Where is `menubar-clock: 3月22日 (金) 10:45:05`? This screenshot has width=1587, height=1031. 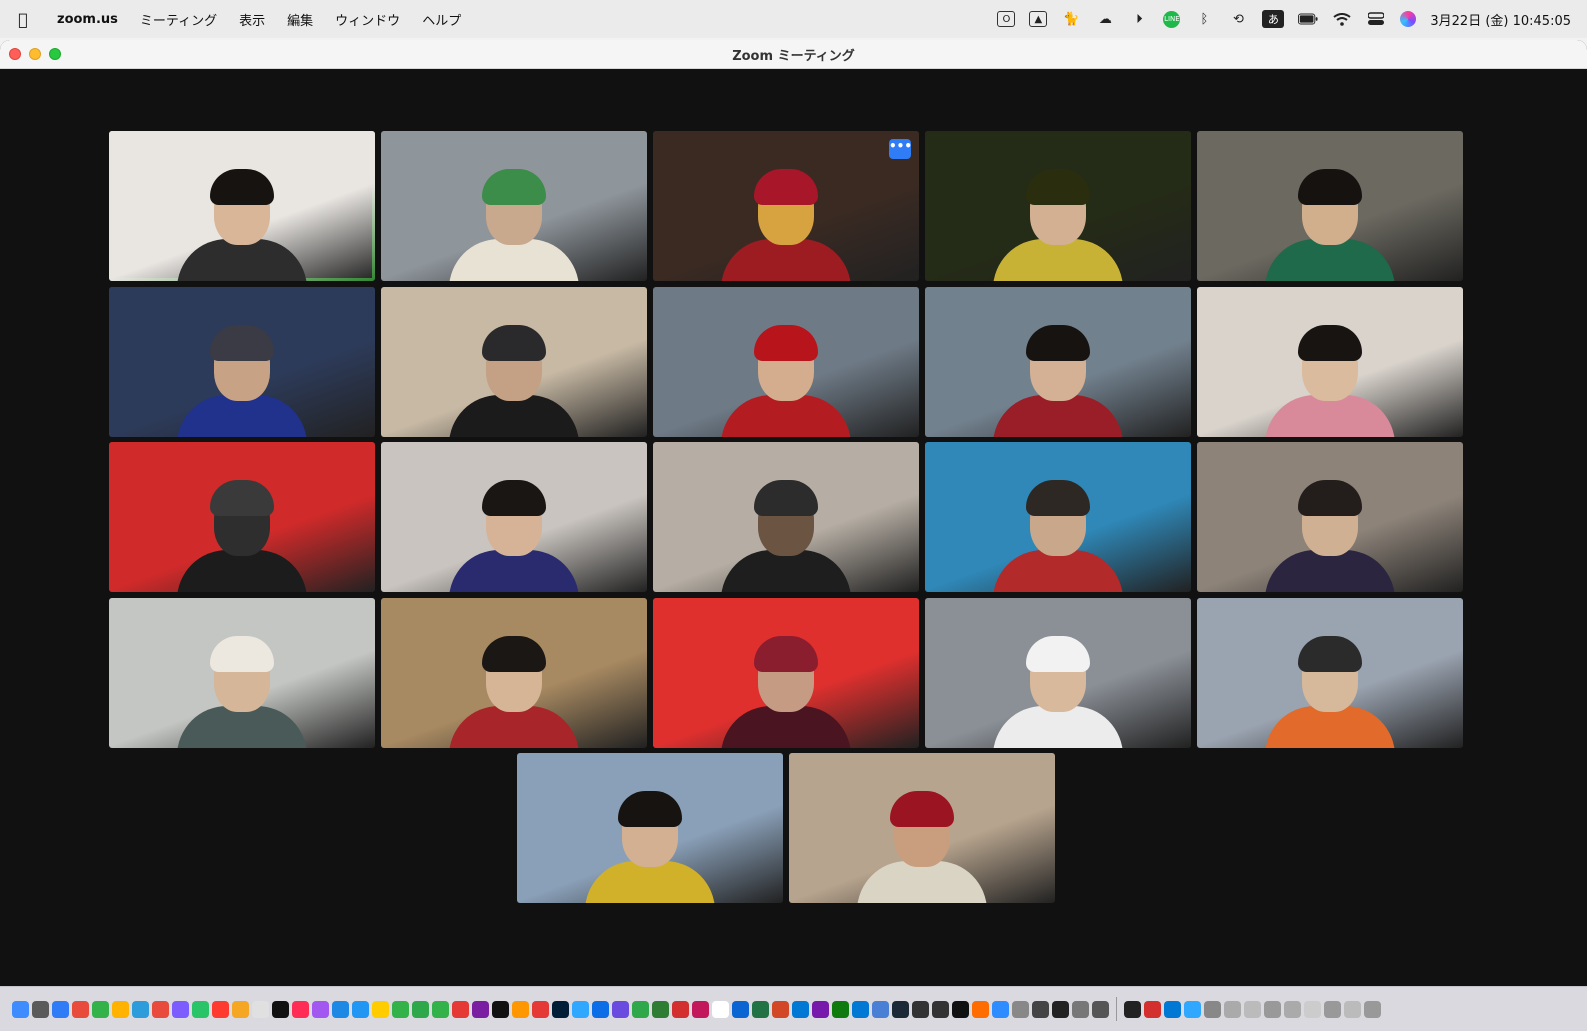
menubar-clock: 3月22日 (金) 10:45:05 is located at coordinates (1500, 19).